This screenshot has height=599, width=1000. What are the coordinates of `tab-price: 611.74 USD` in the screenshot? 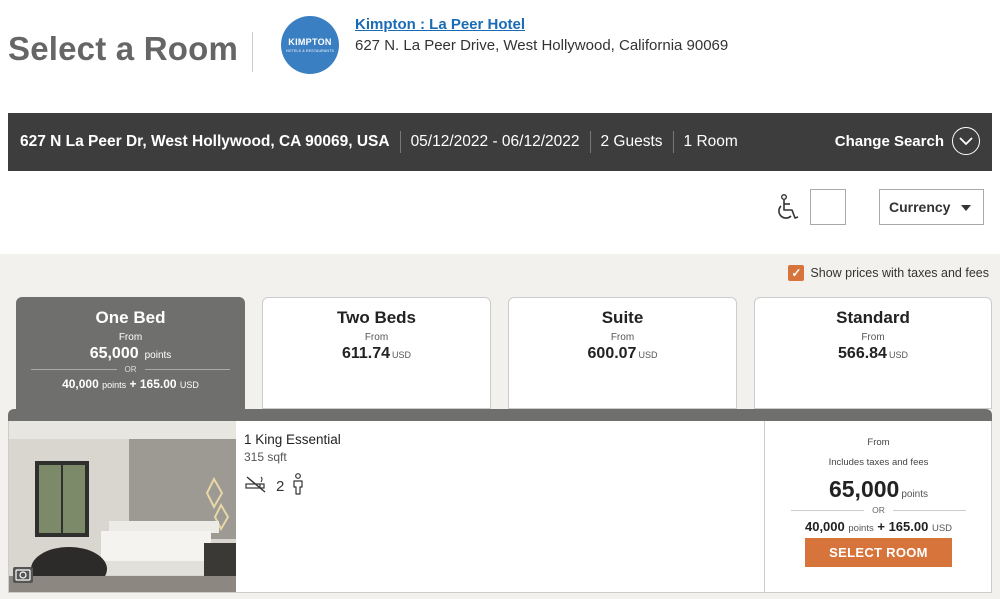 It's located at (376, 353).